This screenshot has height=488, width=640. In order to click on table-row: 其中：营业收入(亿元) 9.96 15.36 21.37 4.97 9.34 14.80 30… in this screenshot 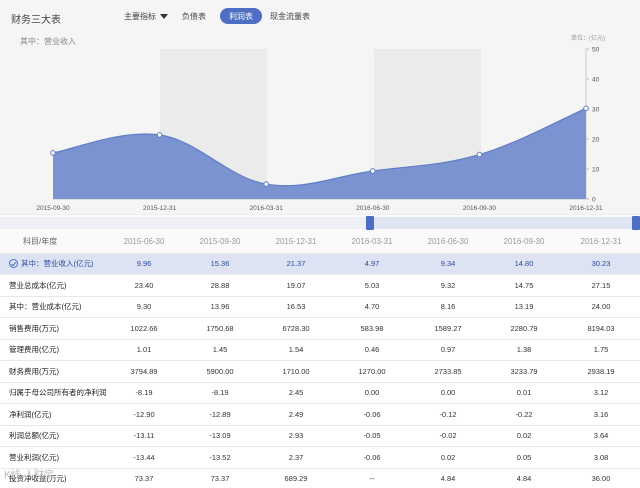, I will do `click(320, 264)`.